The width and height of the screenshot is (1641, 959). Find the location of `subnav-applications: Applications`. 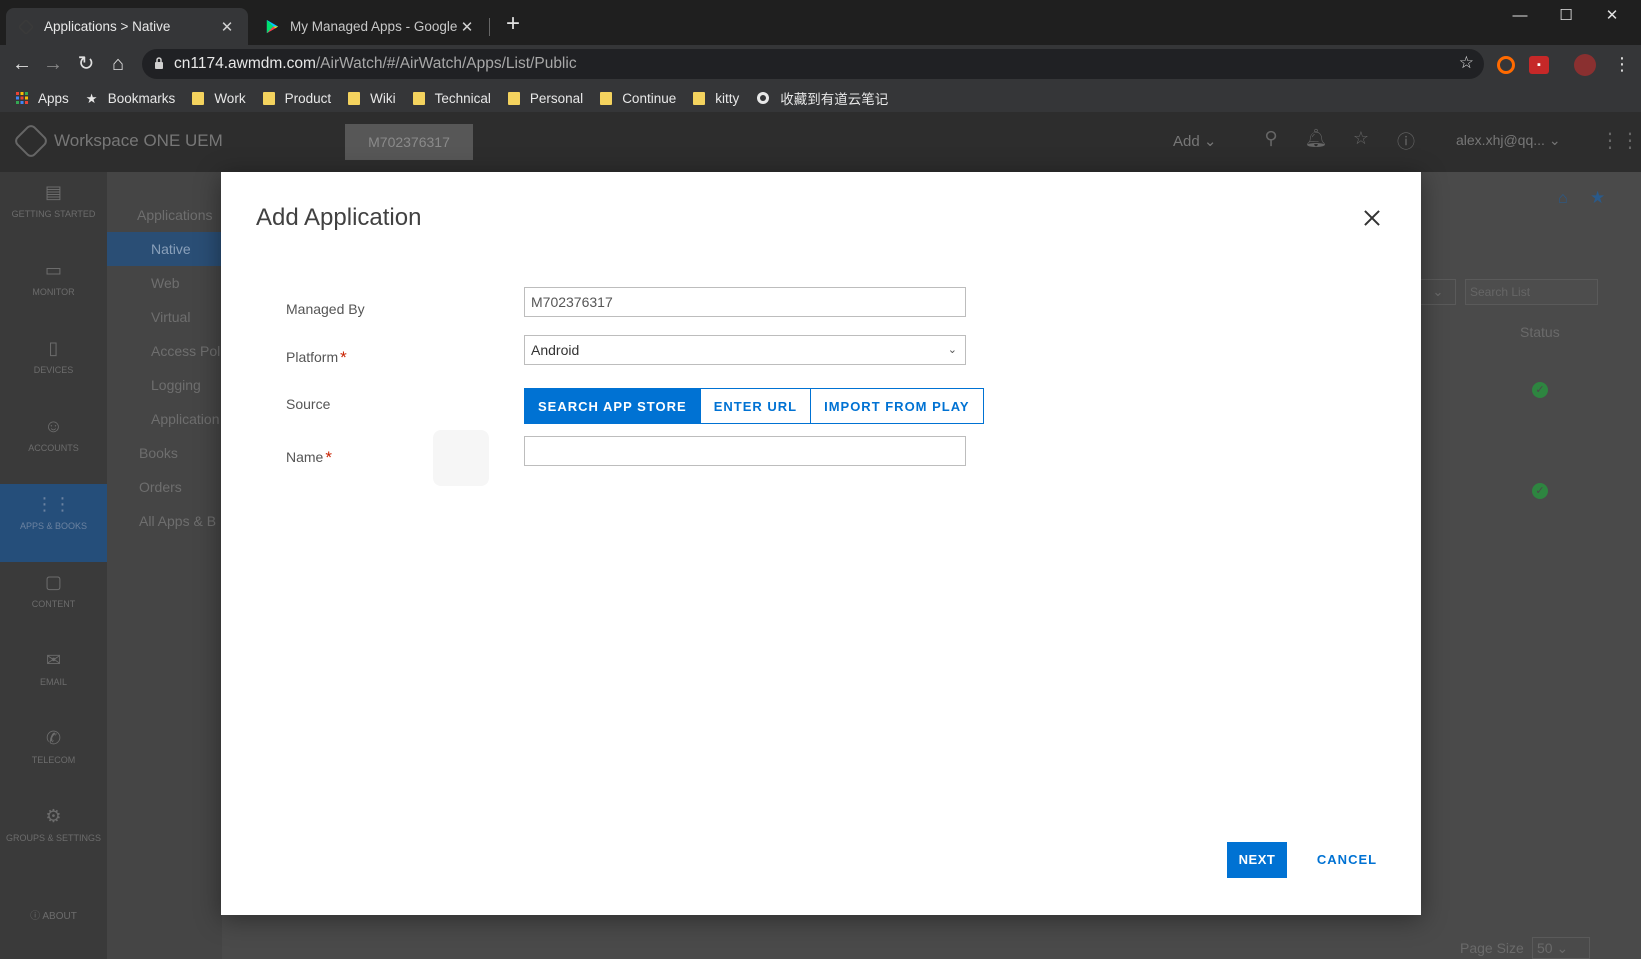

subnav-applications: Applications is located at coordinates (164, 215).